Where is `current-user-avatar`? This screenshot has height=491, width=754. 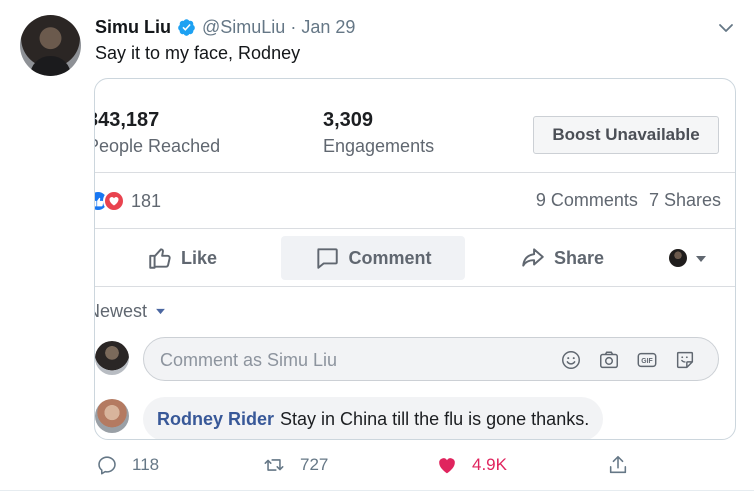
current-user-avatar is located at coordinates (112, 358).